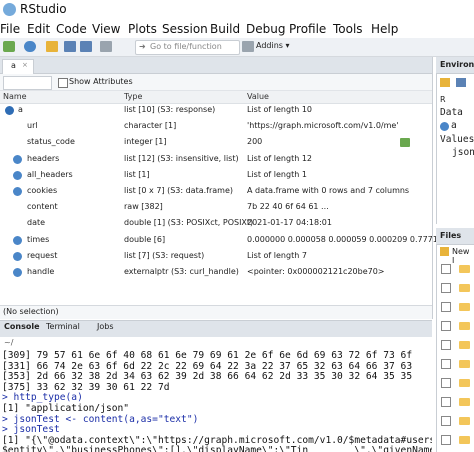 The image size is (474, 452). I want to click on new-file-icon, so click(9, 46).